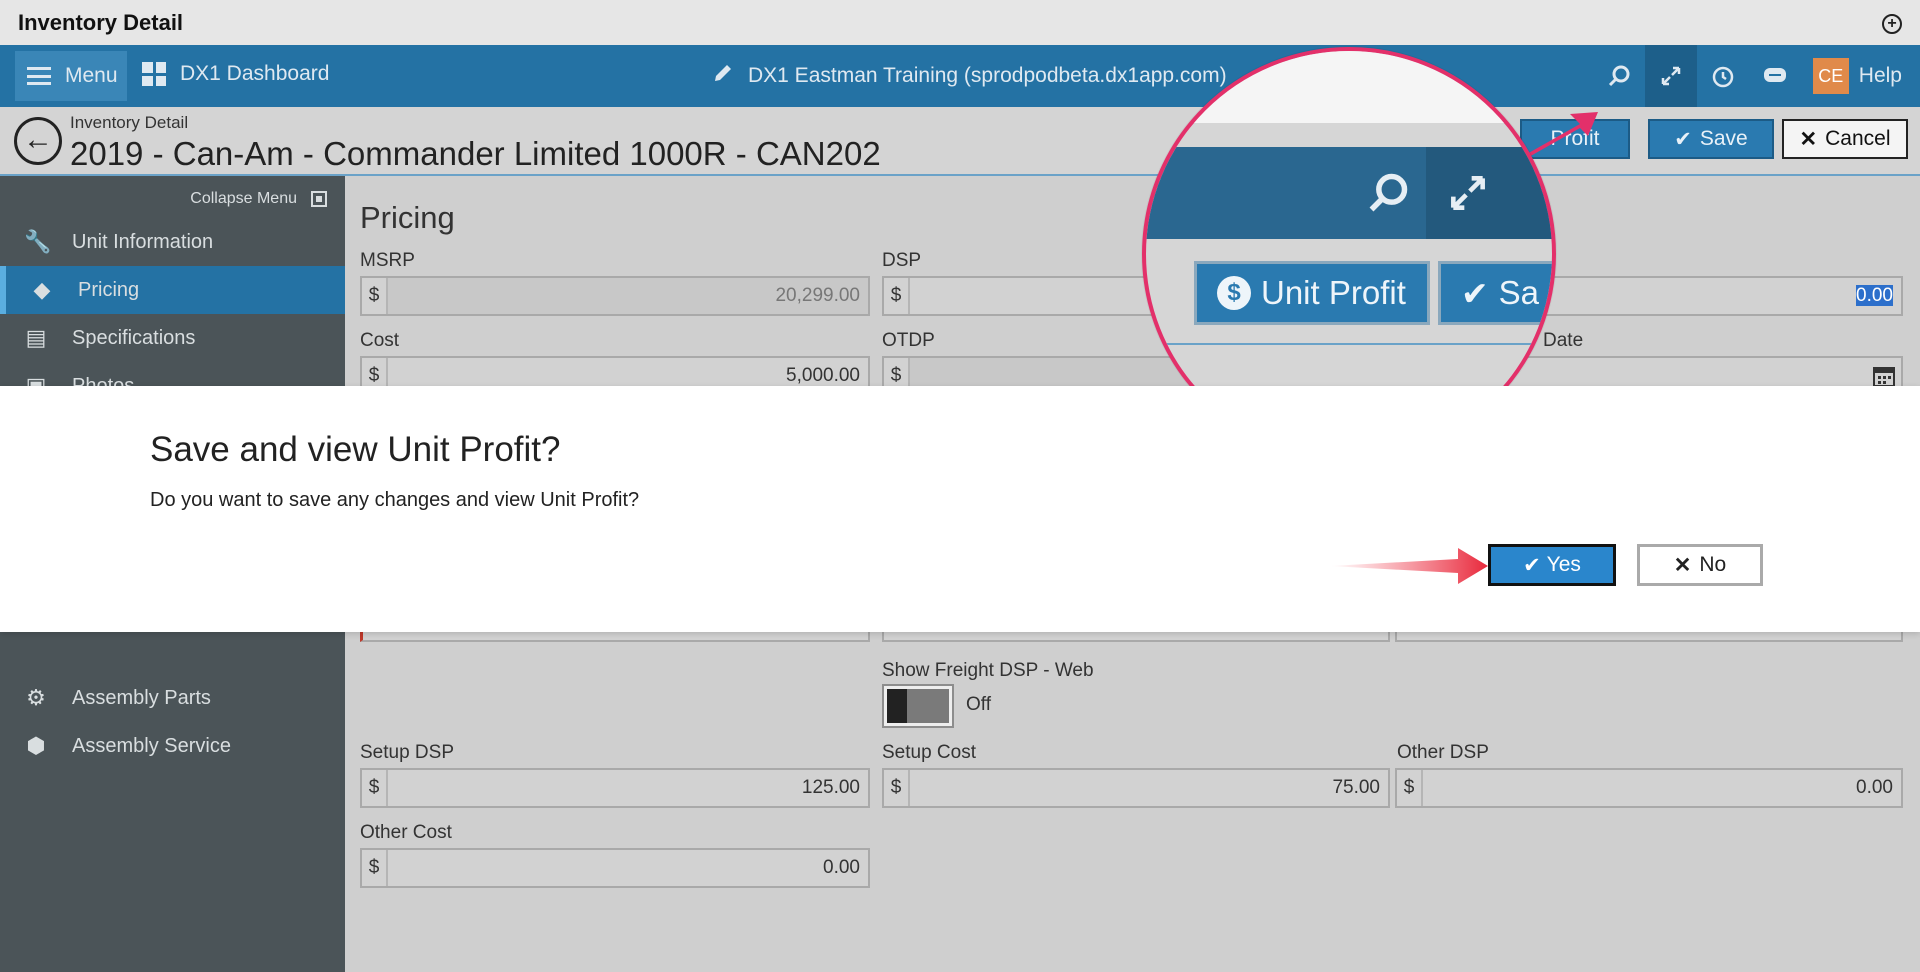 The image size is (1920, 972). I want to click on dsp-label: DSP, so click(902, 260).